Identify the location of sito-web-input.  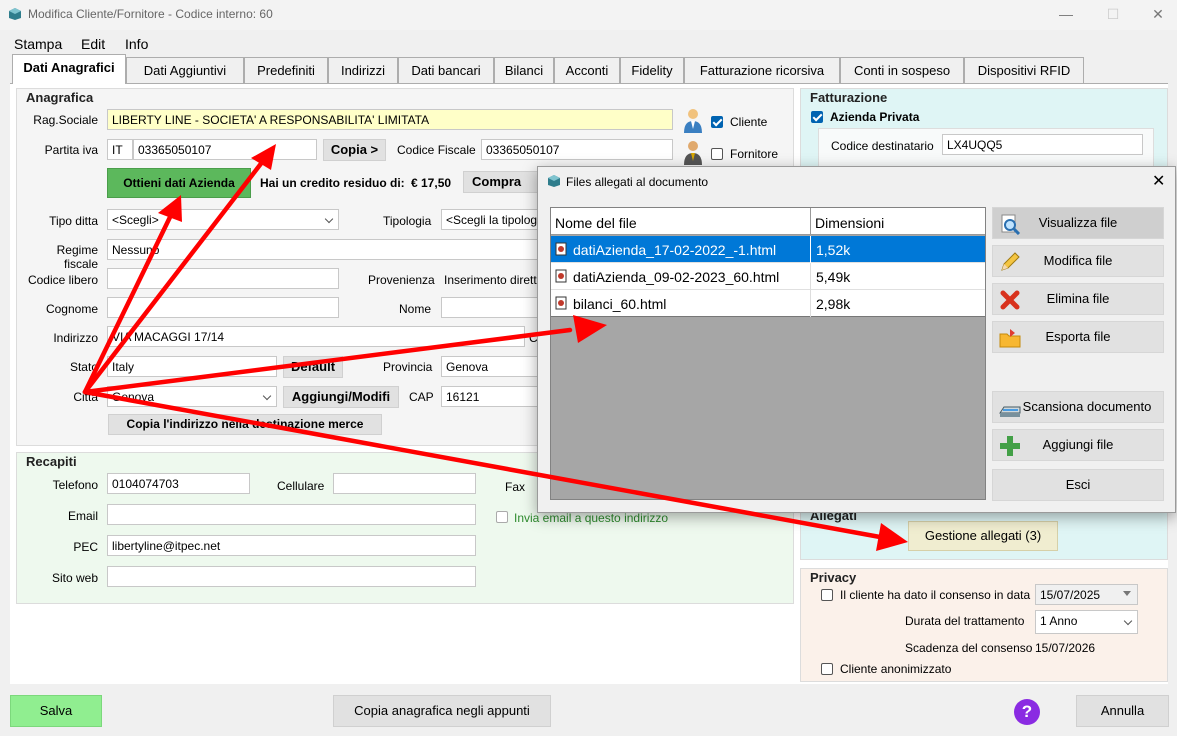
(291, 576).